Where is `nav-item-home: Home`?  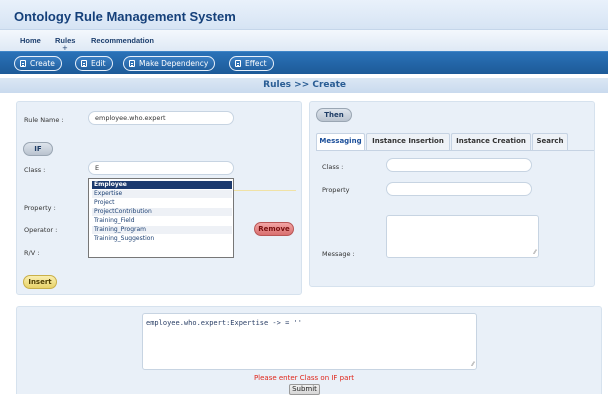
nav-item-home: Home is located at coordinates (30, 40).